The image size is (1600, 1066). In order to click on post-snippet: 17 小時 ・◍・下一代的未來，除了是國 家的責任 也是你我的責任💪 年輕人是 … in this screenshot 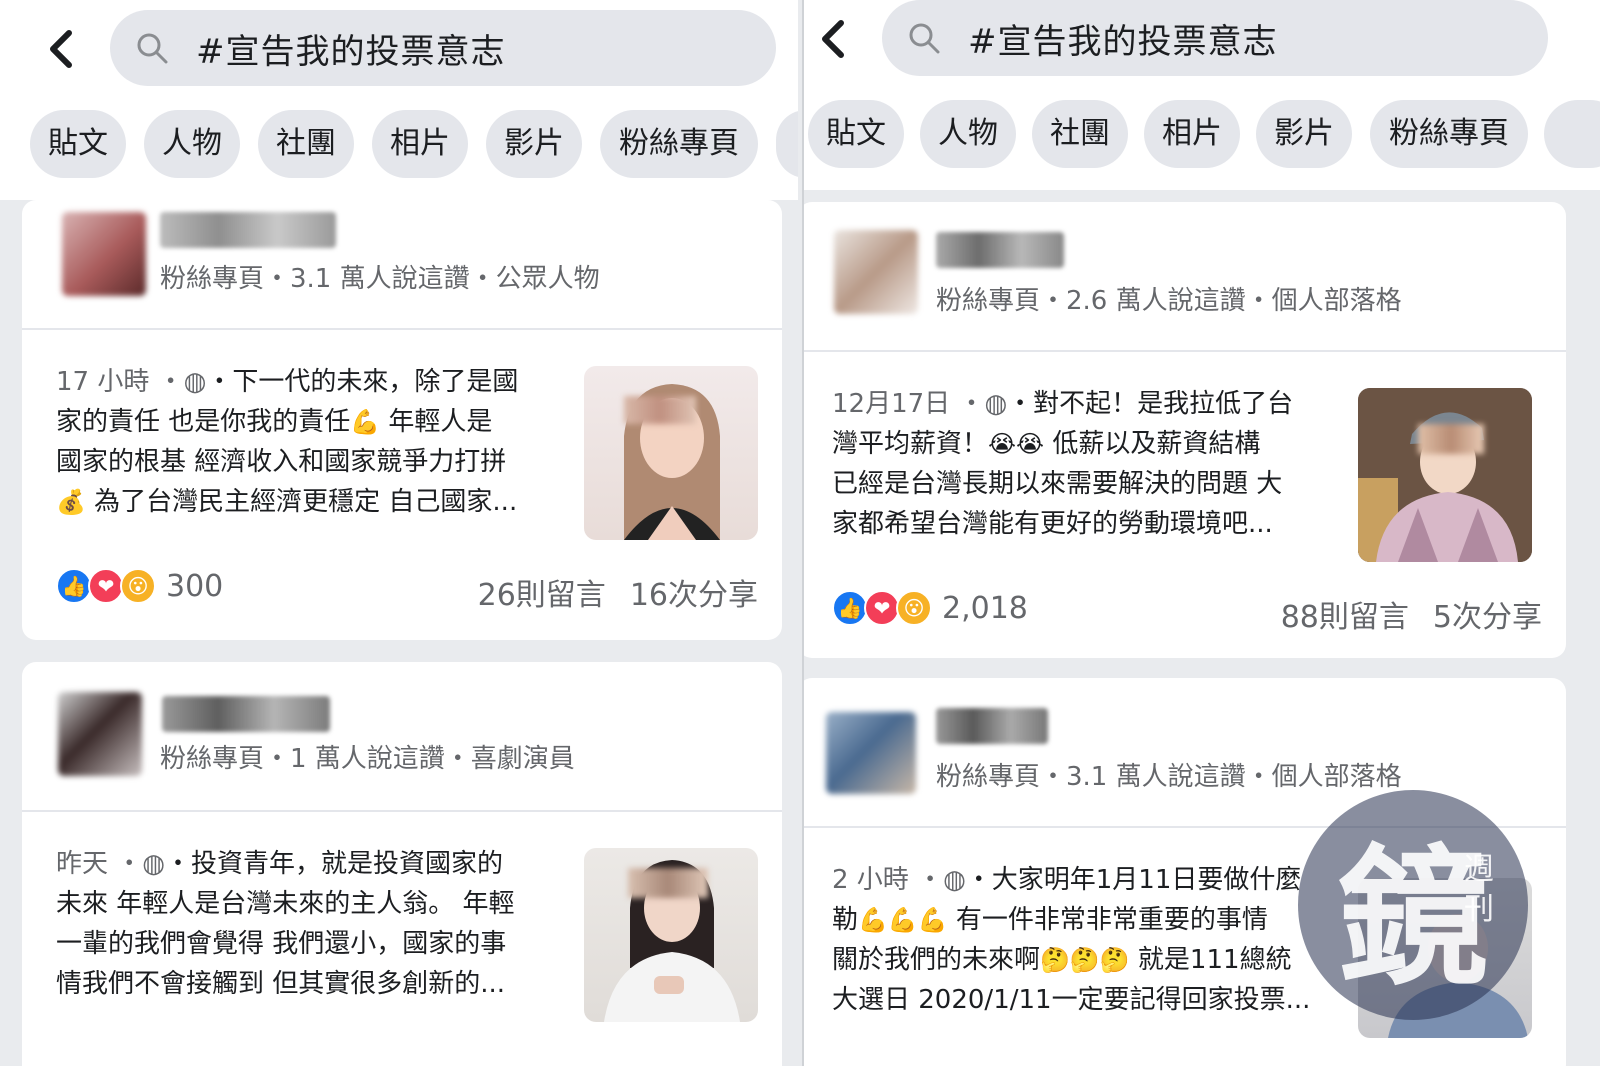, I will do `click(311, 442)`.